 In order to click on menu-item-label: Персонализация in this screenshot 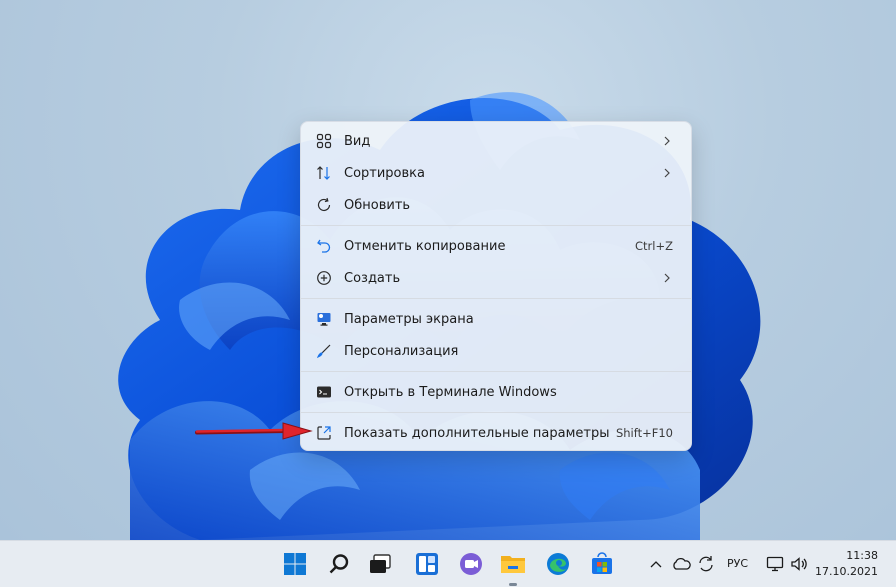, I will do `click(401, 351)`.